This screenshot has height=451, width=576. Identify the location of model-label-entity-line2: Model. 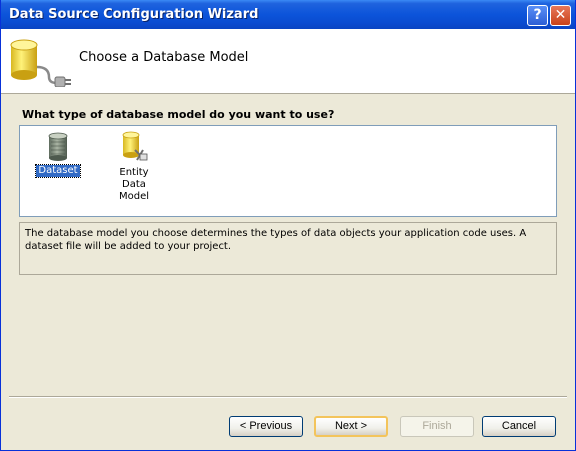
(134, 196).